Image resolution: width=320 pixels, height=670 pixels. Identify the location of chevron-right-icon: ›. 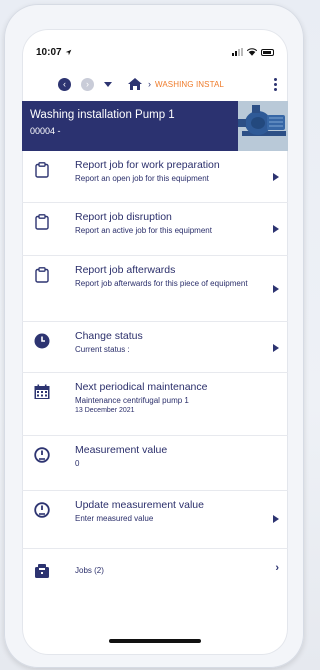
(277, 568).